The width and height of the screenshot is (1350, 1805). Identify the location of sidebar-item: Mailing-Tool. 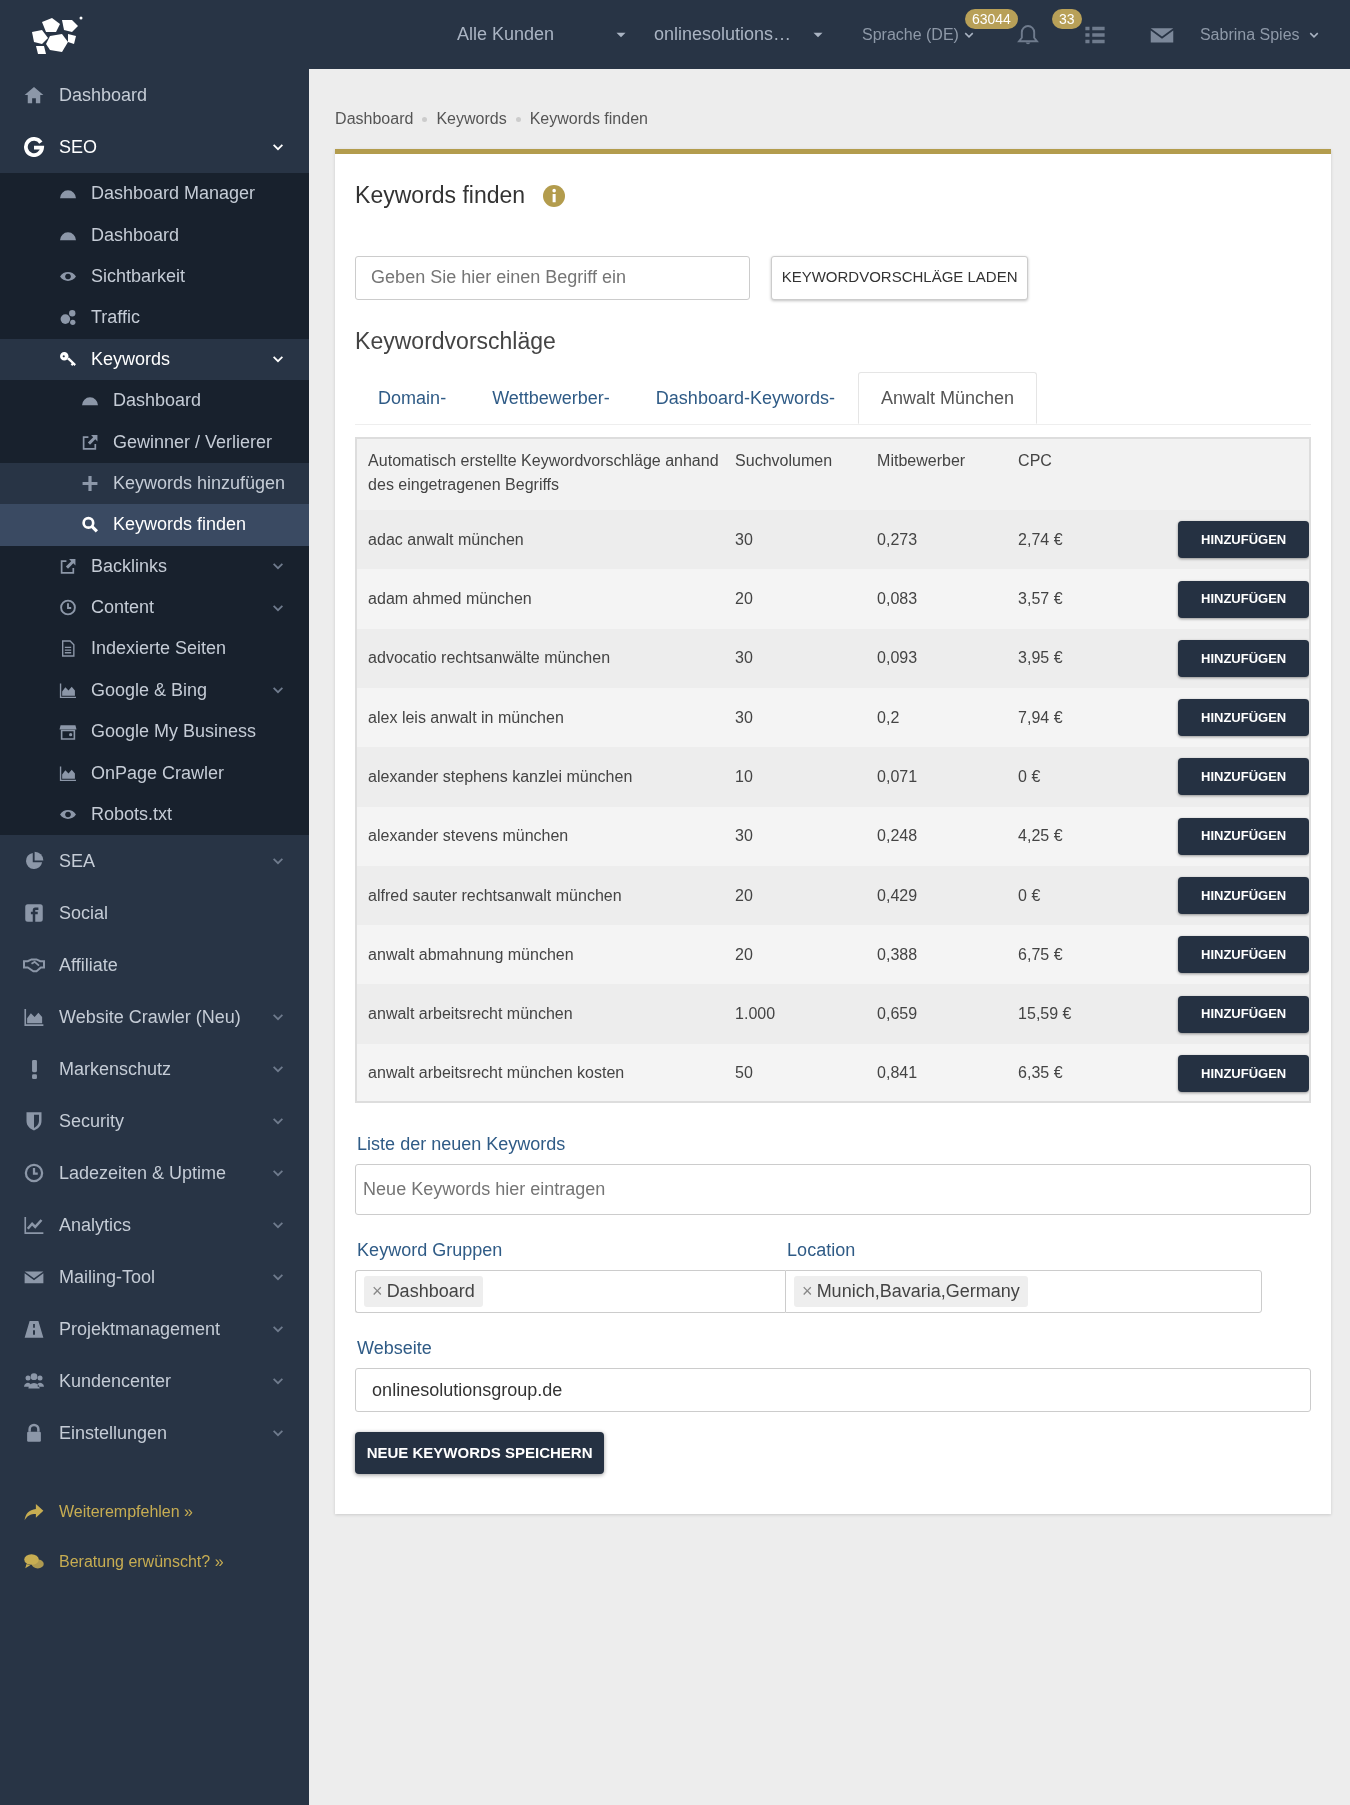
(155, 1277).